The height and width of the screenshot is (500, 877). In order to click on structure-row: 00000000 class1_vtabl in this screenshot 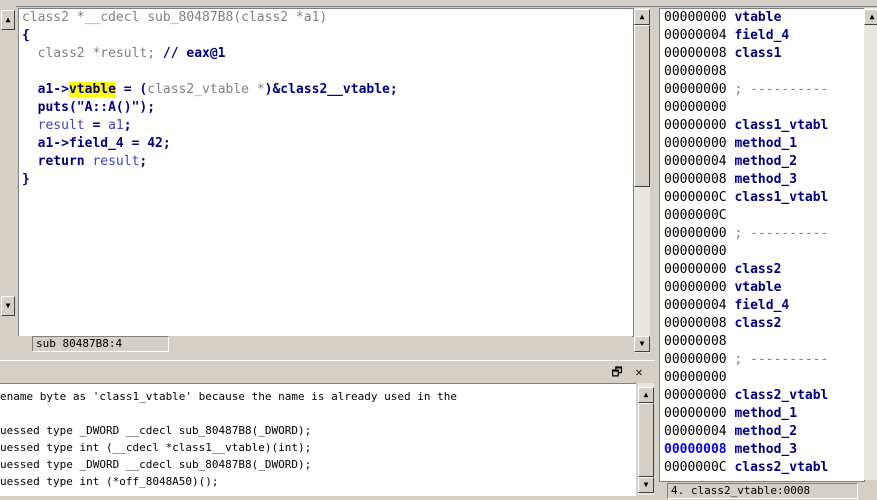, I will do `click(746, 126)`.